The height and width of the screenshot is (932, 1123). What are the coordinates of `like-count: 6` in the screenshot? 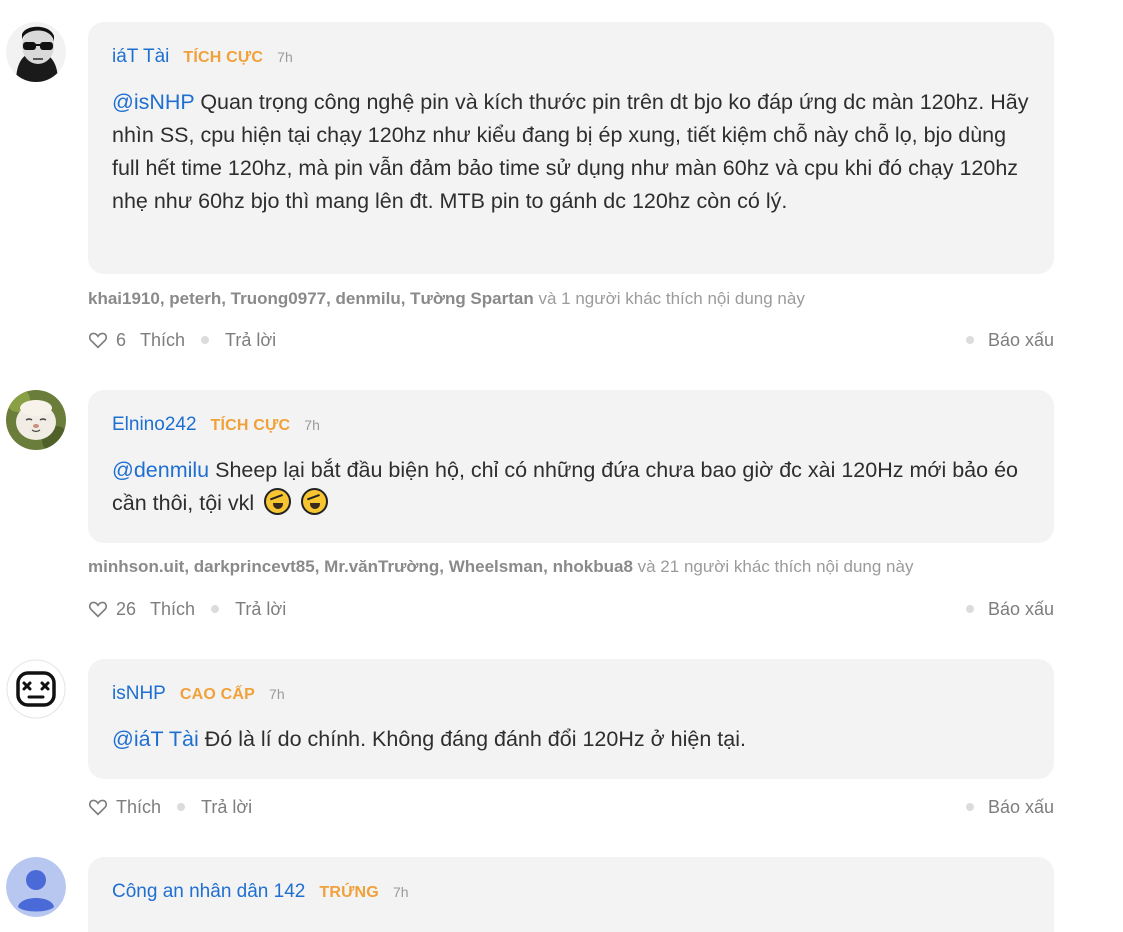 It's located at (121, 339).